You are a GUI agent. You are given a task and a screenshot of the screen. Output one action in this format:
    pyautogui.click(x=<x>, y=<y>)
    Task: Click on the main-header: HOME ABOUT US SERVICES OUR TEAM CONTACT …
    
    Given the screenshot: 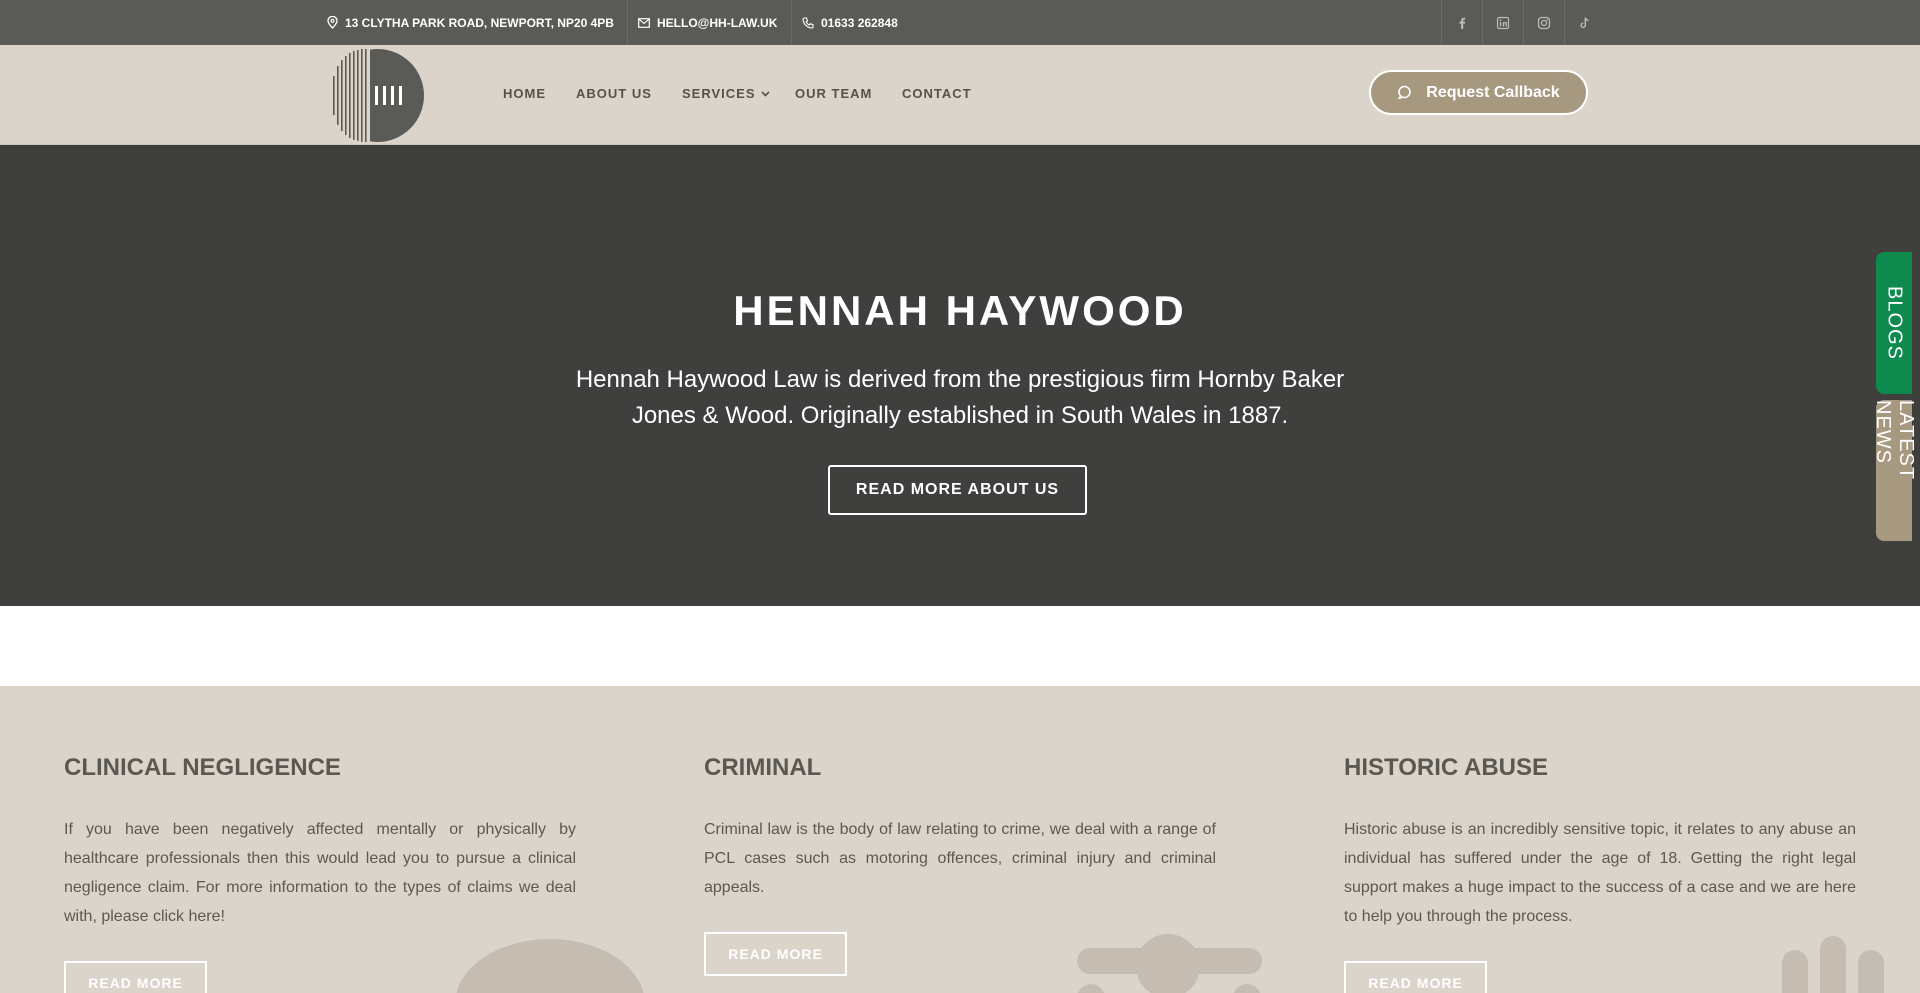 What is the action you would take?
    pyautogui.click(x=960, y=95)
    